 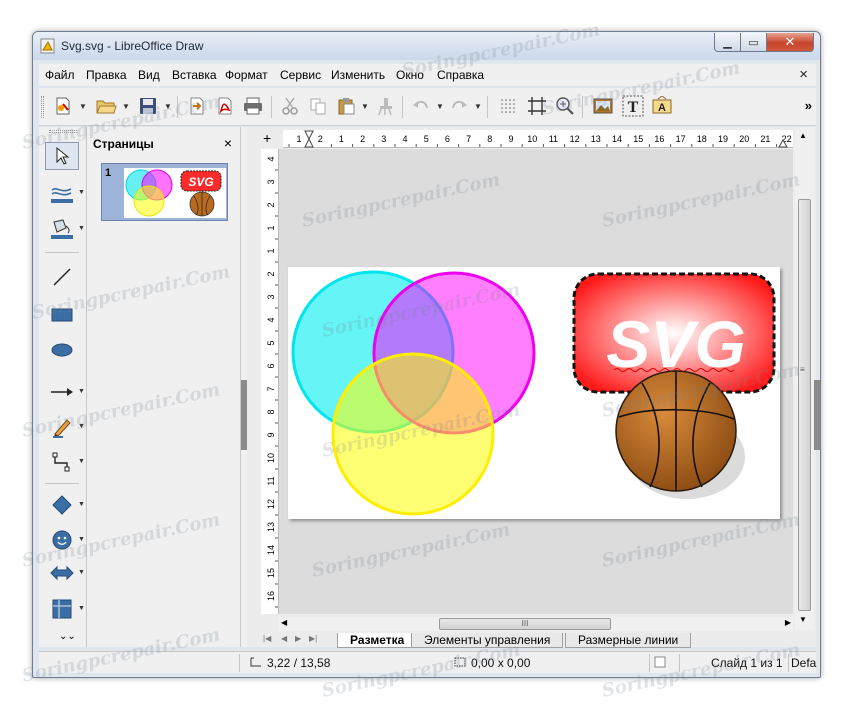 I want to click on status-separator, so click(x=788, y=663).